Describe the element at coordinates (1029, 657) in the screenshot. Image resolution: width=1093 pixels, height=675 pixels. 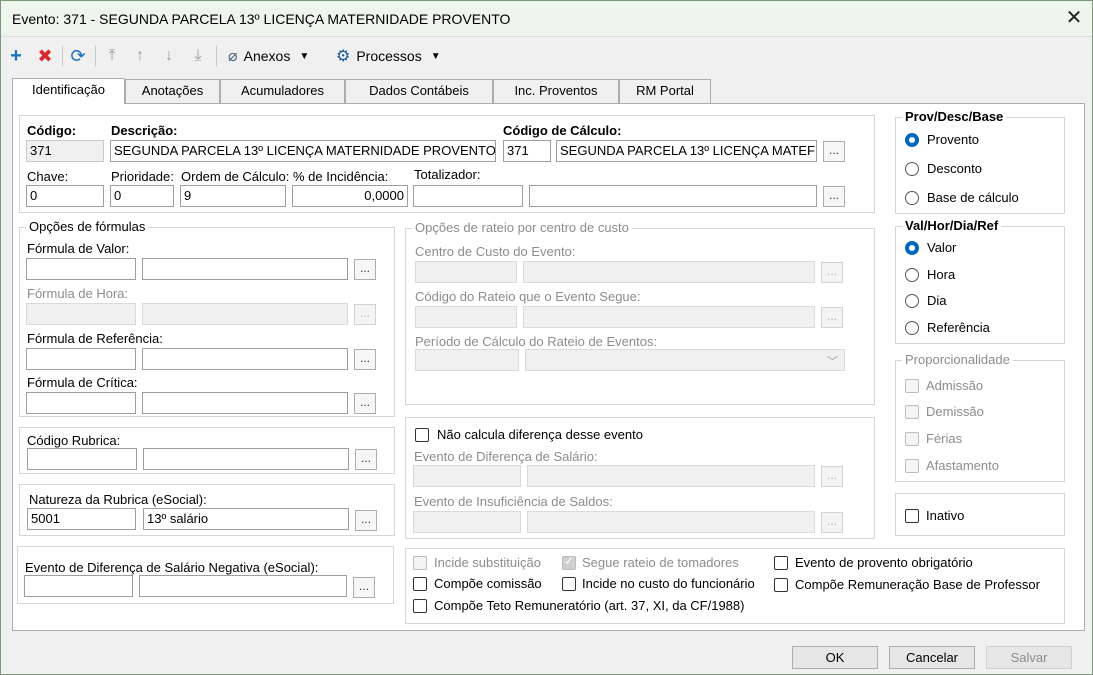
I see `save-button: Salvar` at that location.